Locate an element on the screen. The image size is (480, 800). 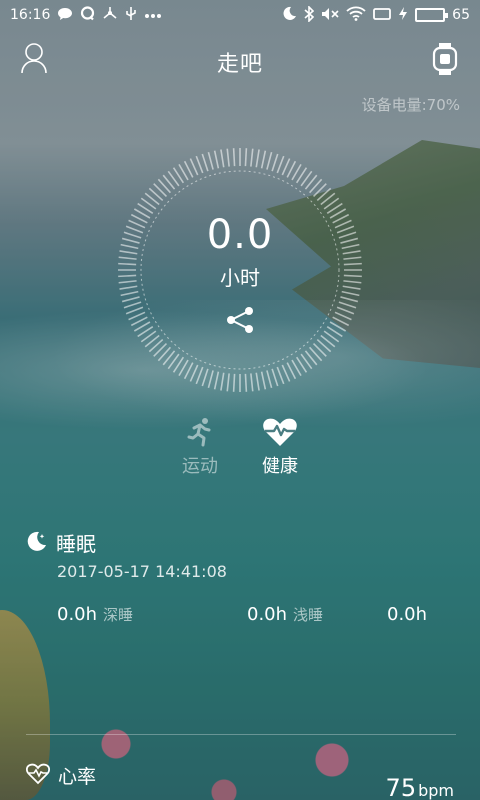
tab-health: 健康 is located at coordinates (280, 447).